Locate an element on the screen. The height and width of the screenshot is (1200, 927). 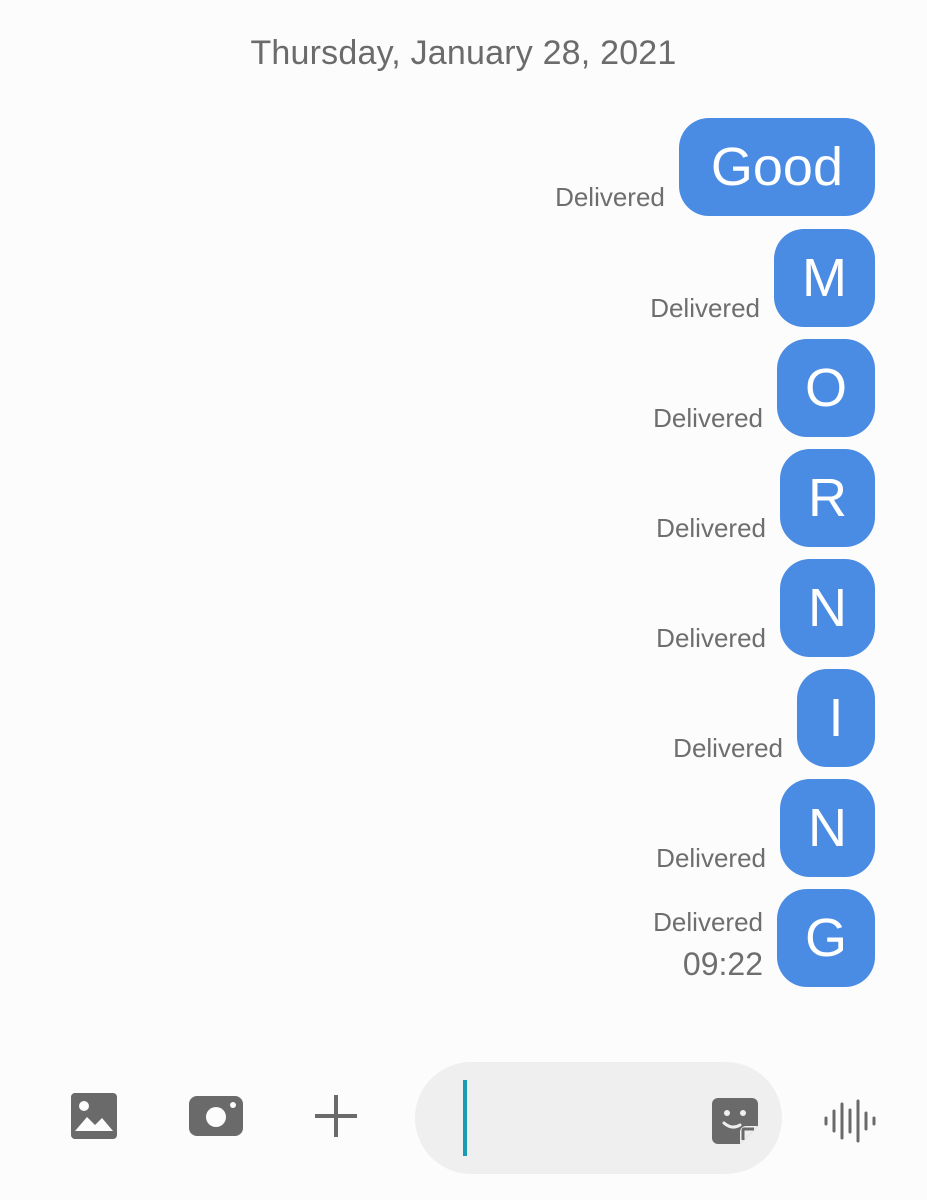
sticker-button is located at coordinates (735, 1121).